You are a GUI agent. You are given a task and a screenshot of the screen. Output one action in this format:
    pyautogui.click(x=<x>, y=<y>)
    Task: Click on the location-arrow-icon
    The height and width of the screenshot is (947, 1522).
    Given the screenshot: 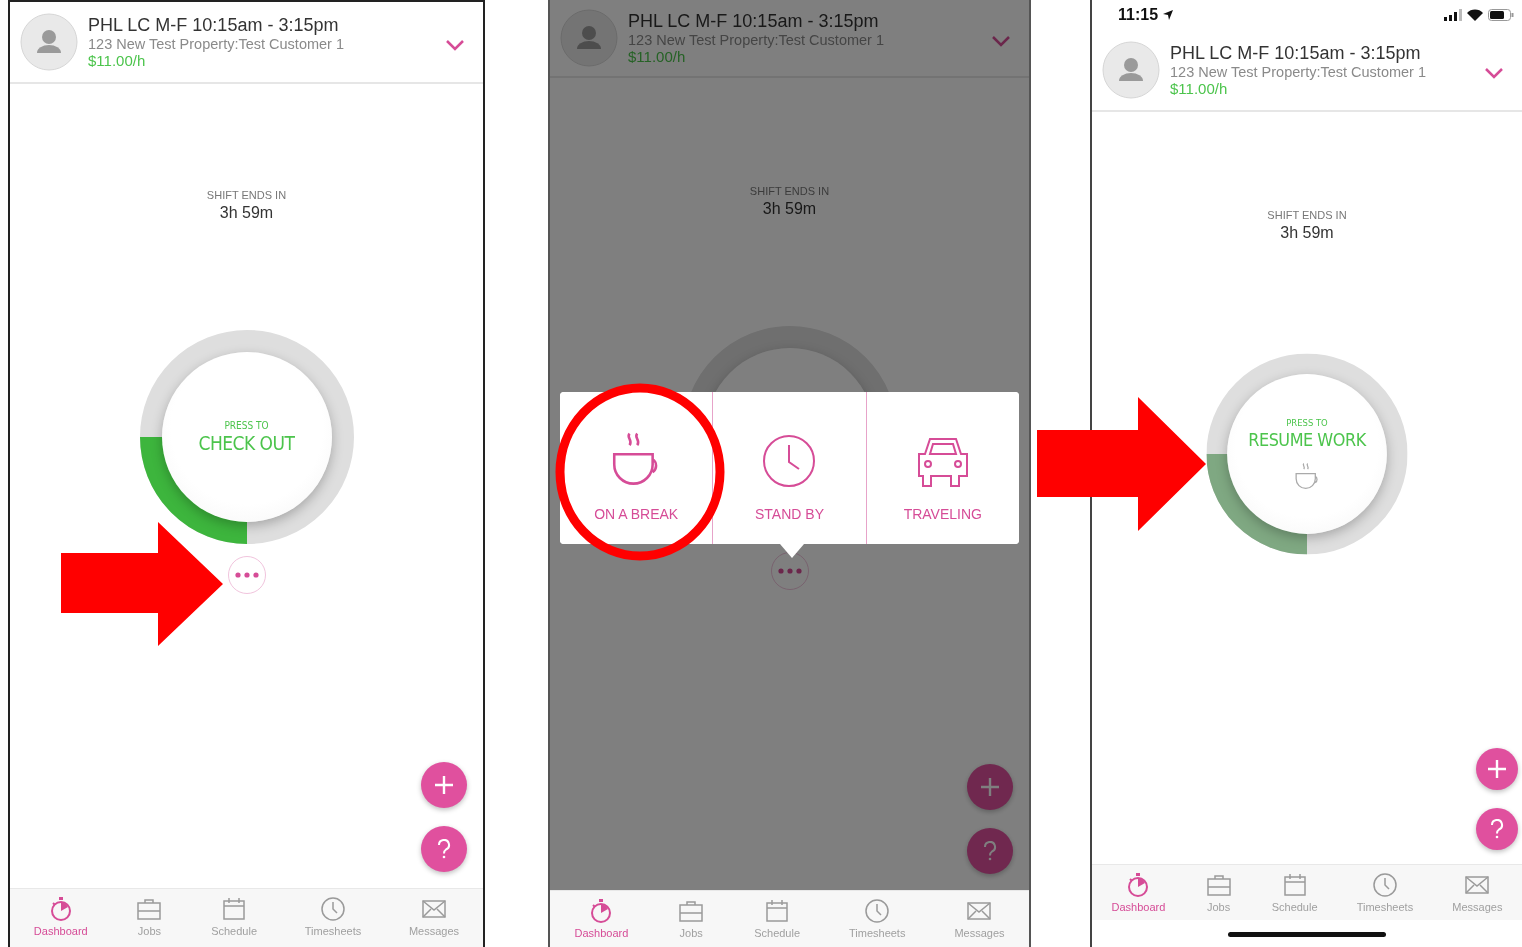 What is the action you would take?
    pyautogui.click(x=1168, y=15)
    